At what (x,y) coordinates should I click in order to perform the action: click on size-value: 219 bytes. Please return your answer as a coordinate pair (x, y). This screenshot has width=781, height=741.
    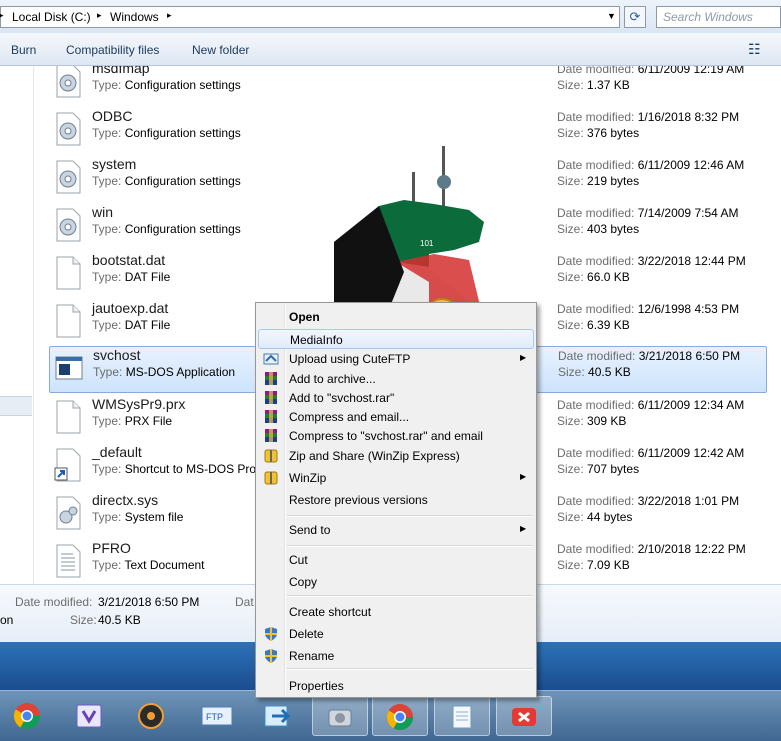
    Looking at the image, I should click on (613, 181).